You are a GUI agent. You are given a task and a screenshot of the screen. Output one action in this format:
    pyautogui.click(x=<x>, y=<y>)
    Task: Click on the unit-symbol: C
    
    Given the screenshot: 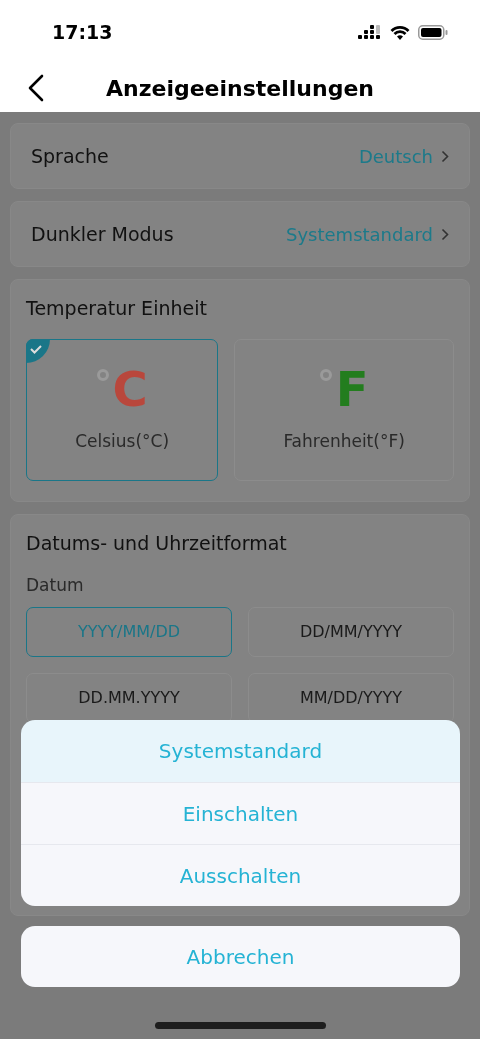 What is the action you would take?
    pyautogui.click(x=130, y=388)
    